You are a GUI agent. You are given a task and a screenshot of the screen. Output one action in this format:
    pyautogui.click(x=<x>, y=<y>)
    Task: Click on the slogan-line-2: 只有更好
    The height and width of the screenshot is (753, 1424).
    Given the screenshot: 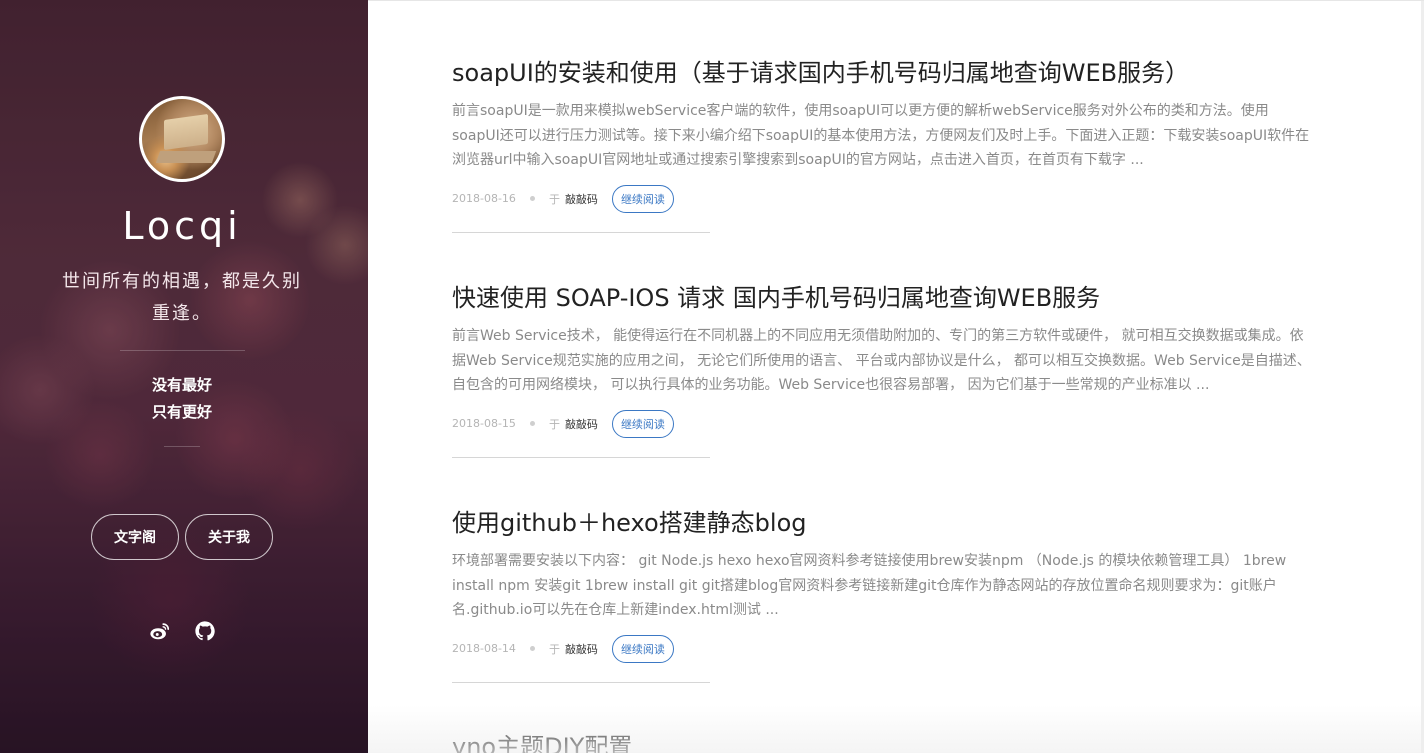 What is the action you would take?
    pyautogui.click(x=181, y=412)
    